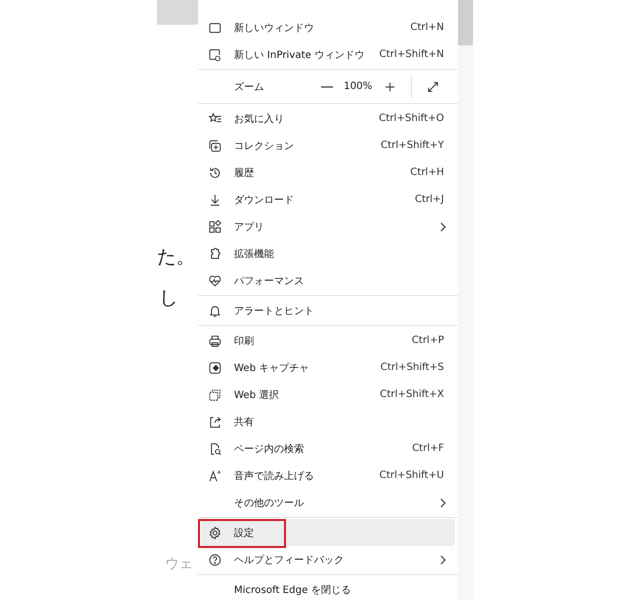 This screenshot has height=600, width=640. I want to click on menu-item: コレクション Ctrl+Shift+Y, so click(328, 145).